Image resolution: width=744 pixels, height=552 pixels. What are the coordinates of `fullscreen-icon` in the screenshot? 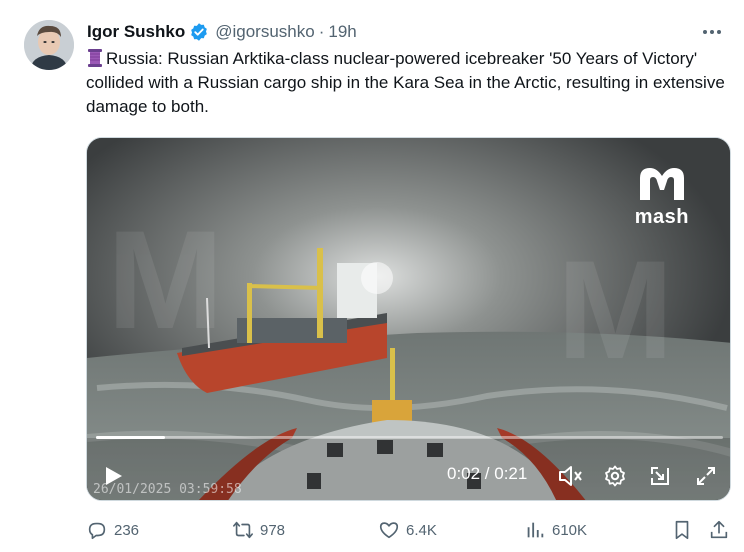 It's located at (706, 476).